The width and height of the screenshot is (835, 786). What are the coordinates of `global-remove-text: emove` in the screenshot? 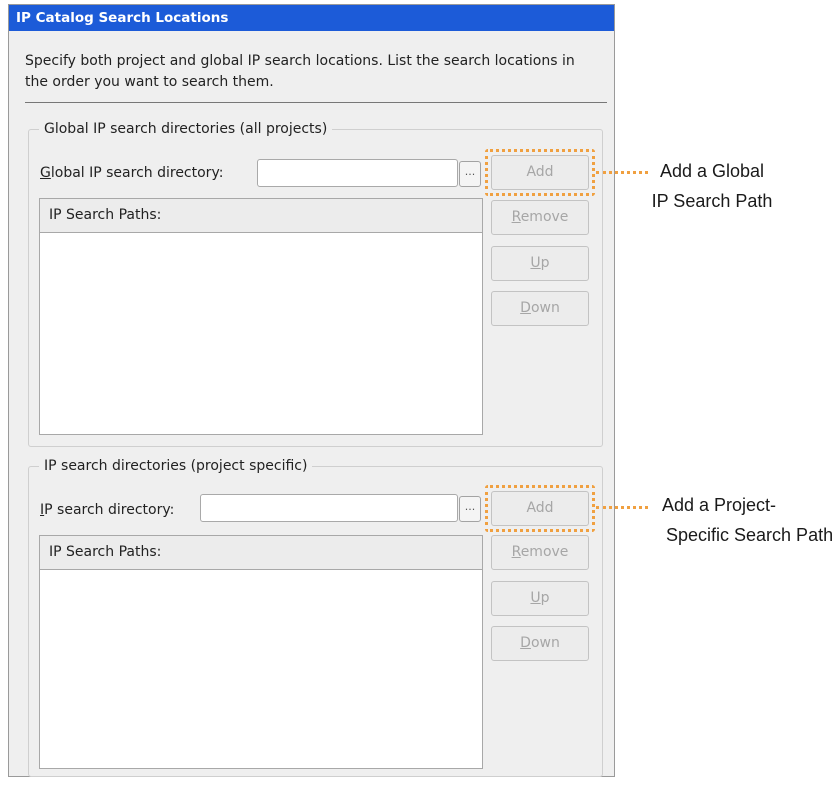 It's located at (544, 217).